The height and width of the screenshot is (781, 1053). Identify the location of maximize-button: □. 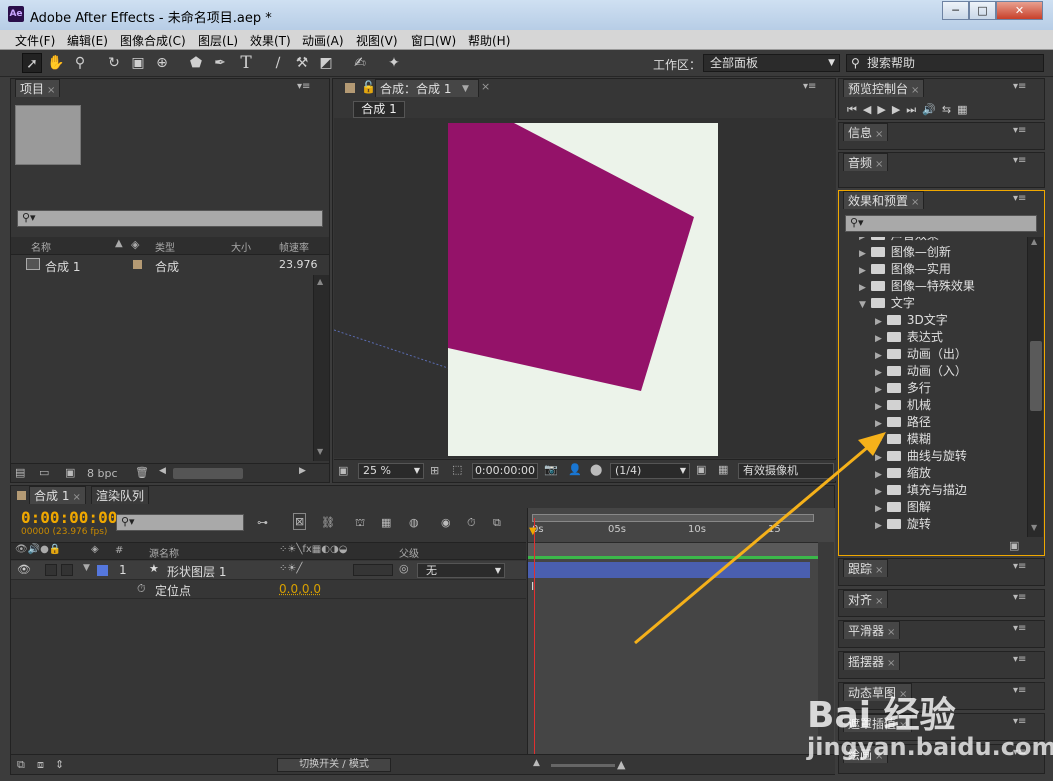
(982, 10).